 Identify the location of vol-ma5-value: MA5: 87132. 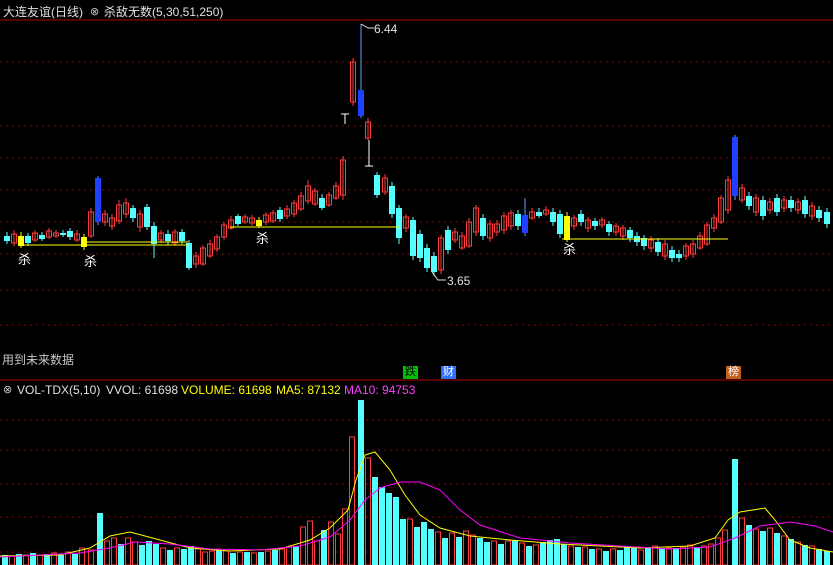
(308, 390).